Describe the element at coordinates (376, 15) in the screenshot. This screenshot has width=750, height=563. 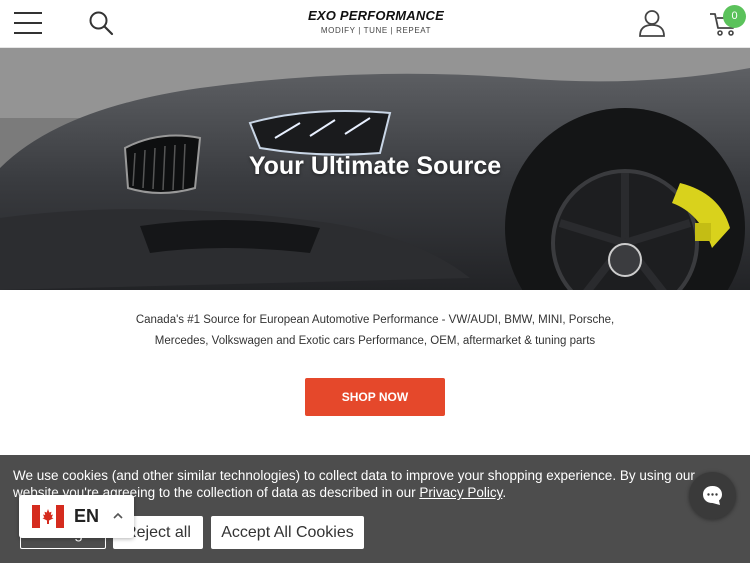
I see `logo-wordmark: EXO PERFORMANCE` at that location.